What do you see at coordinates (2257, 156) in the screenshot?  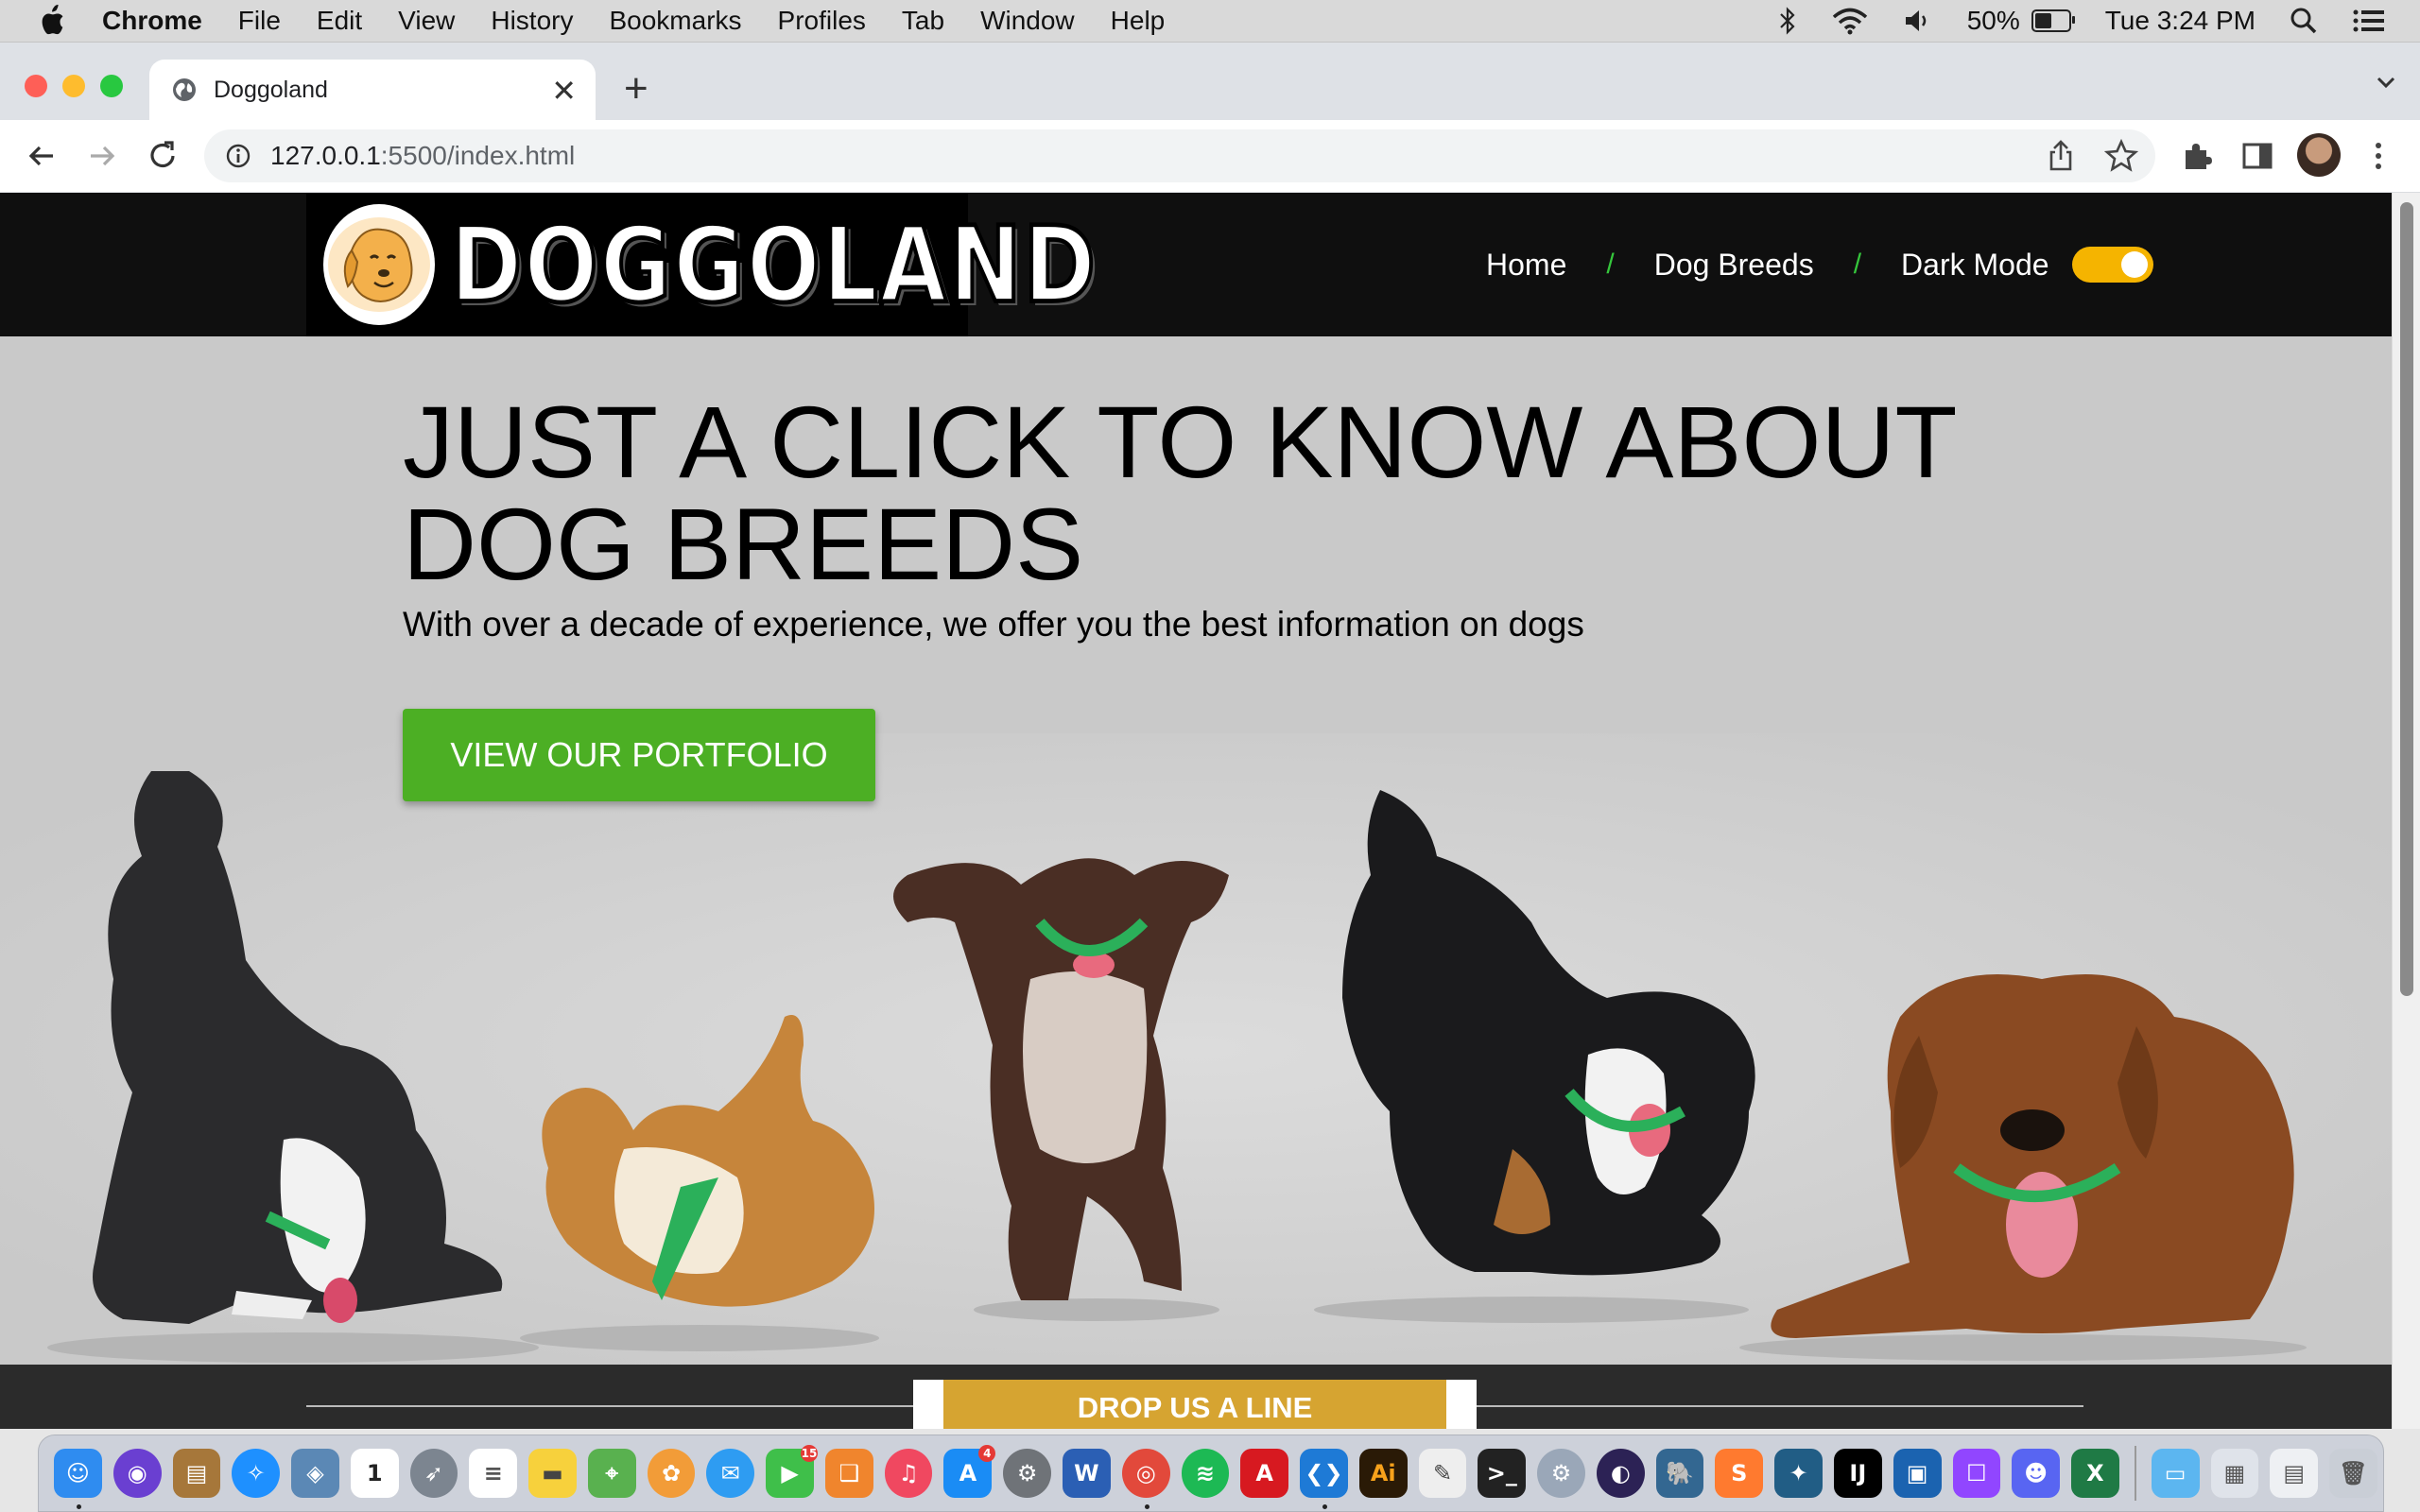 I see `side-panel-icon` at bounding box center [2257, 156].